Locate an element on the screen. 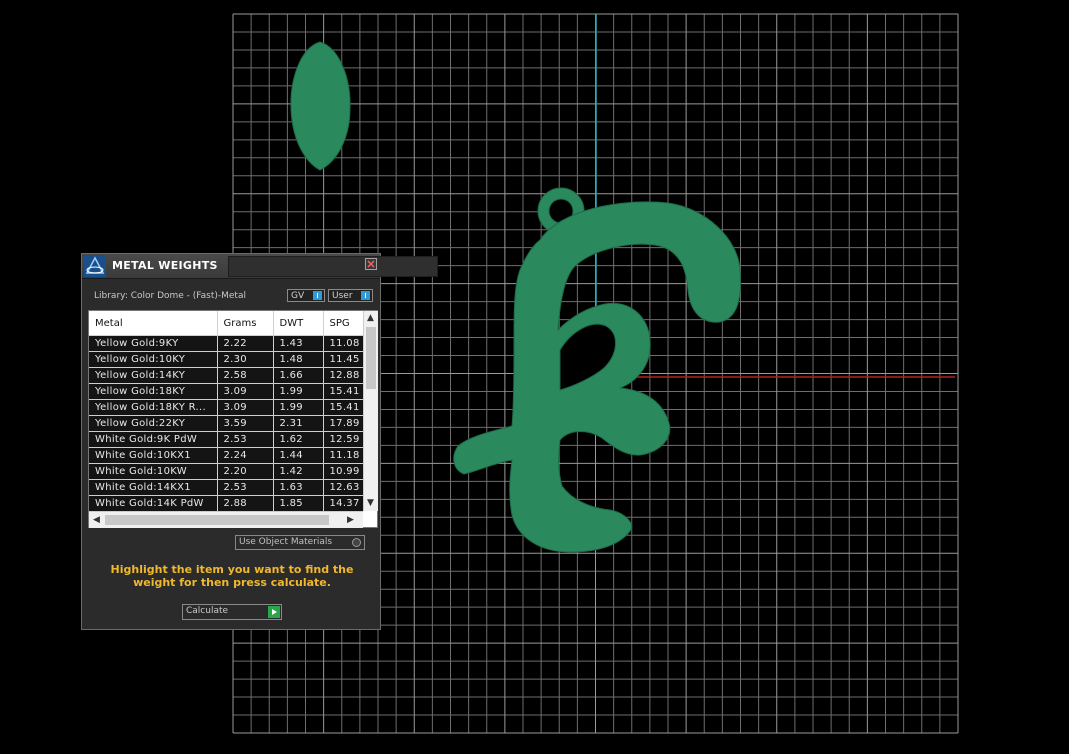 The image size is (1069, 754). horizontal-scrollbar: ◀ ▶ is located at coordinates (226, 519).